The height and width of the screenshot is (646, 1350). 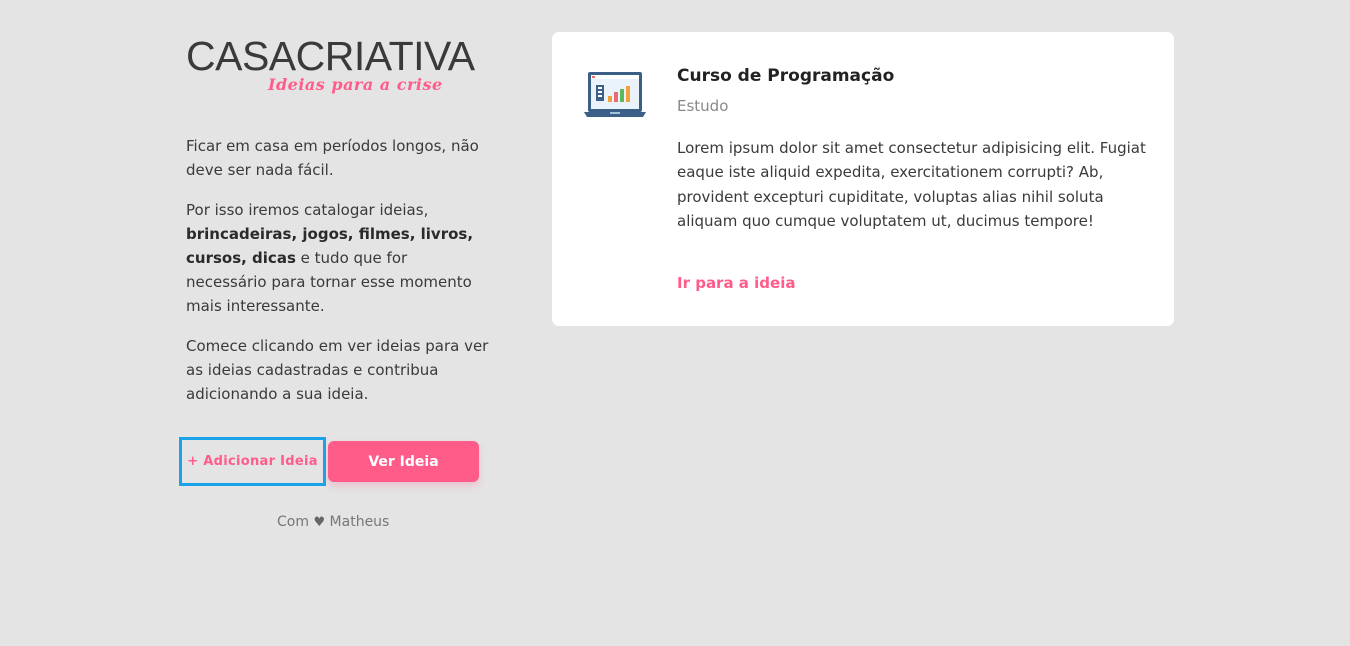 I want to click on logo-tagline: Ideias para a crise, so click(x=355, y=84).